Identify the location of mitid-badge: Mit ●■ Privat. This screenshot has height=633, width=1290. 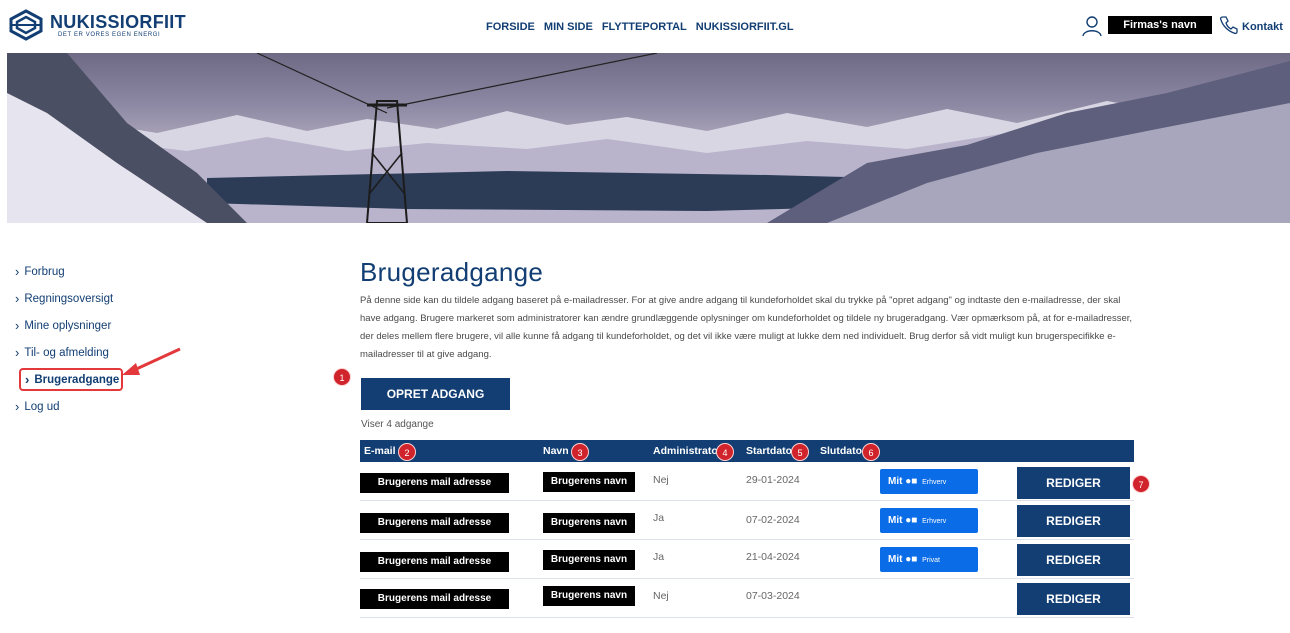
(929, 559).